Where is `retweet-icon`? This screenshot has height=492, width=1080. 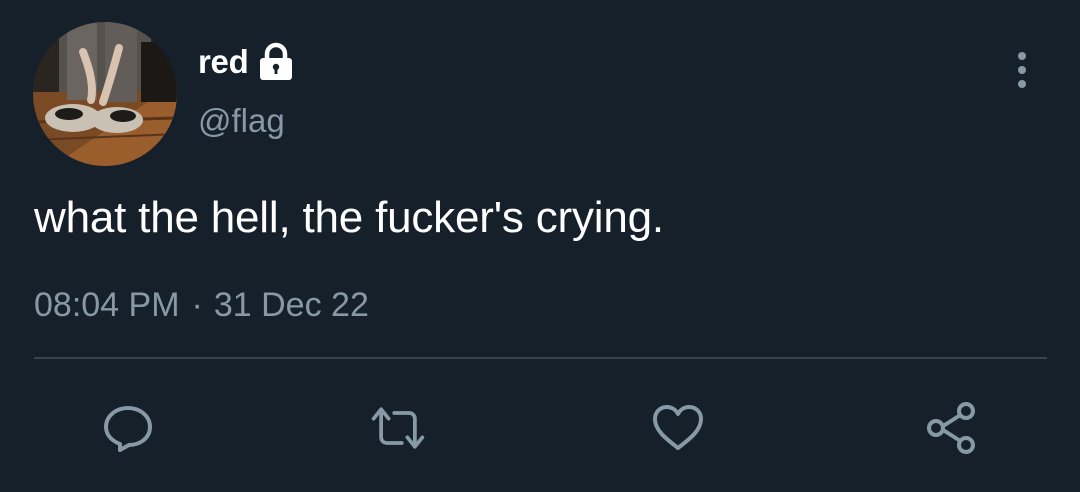
retweet-icon is located at coordinates (398, 428).